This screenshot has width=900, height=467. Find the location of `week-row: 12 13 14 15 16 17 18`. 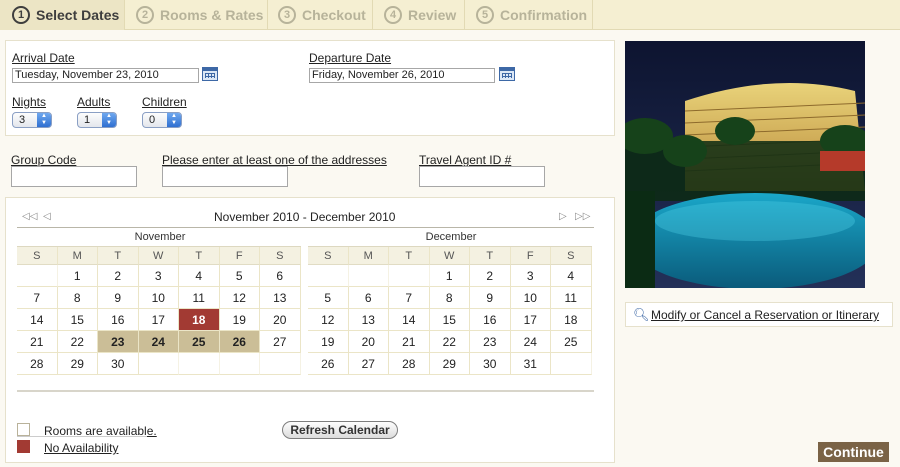

week-row: 12 13 14 15 16 17 18 is located at coordinates (450, 320).